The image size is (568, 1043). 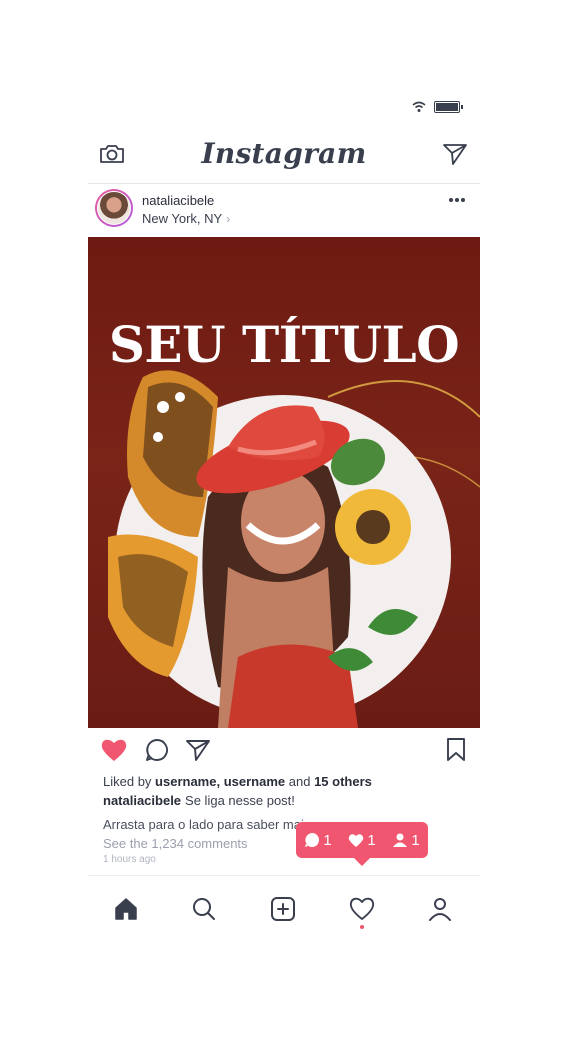 I want to click on post-username: nataliacibele, so click(x=178, y=200).